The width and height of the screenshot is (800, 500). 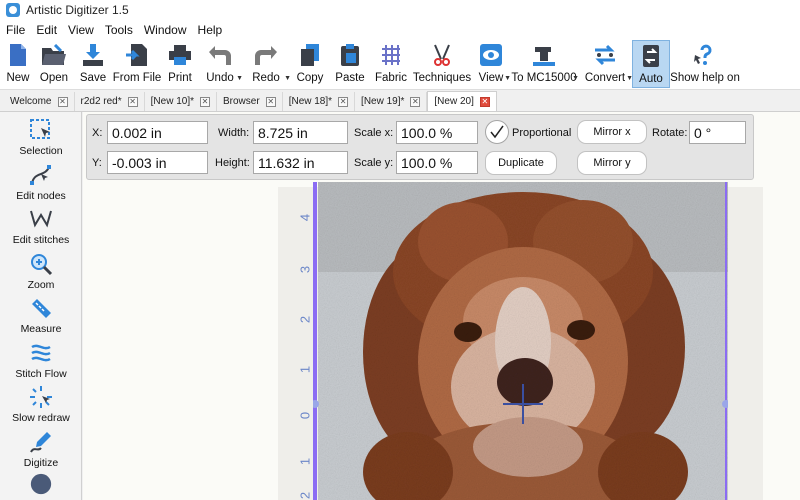 What do you see at coordinates (305, 269) in the screenshot?
I see `ruler-tick-label: 3` at bounding box center [305, 269].